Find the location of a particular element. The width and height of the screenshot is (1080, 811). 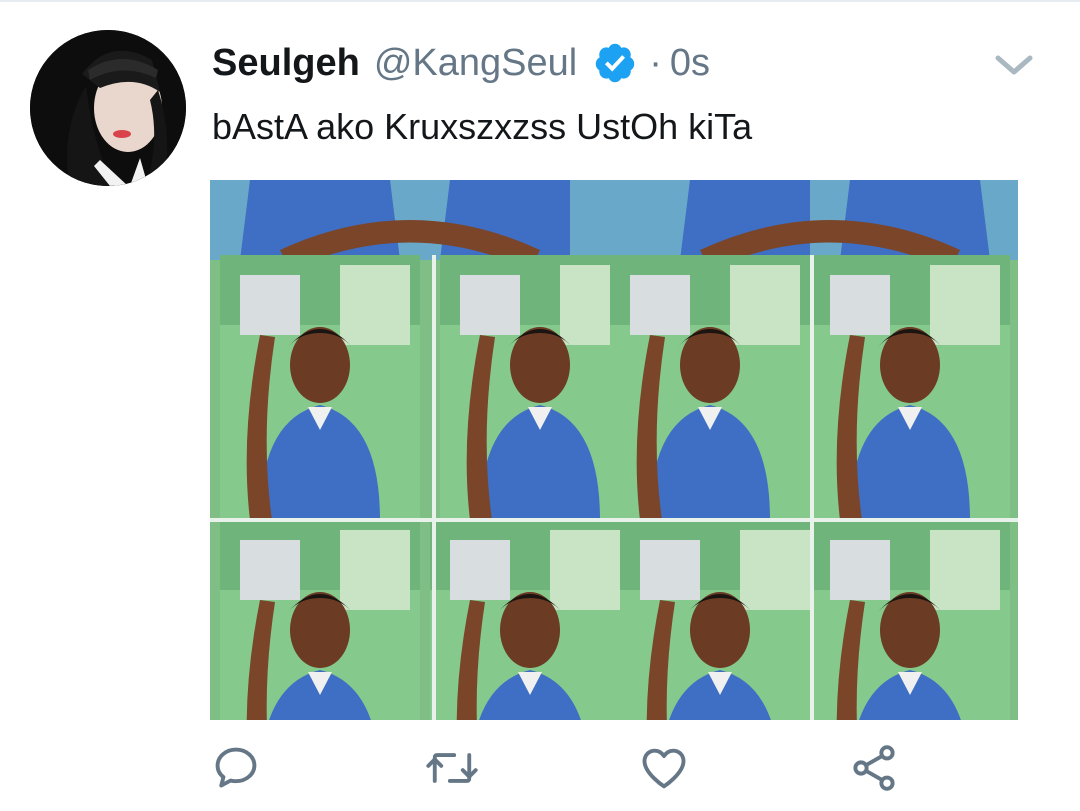

retweet-icon is located at coordinates (452, 768).